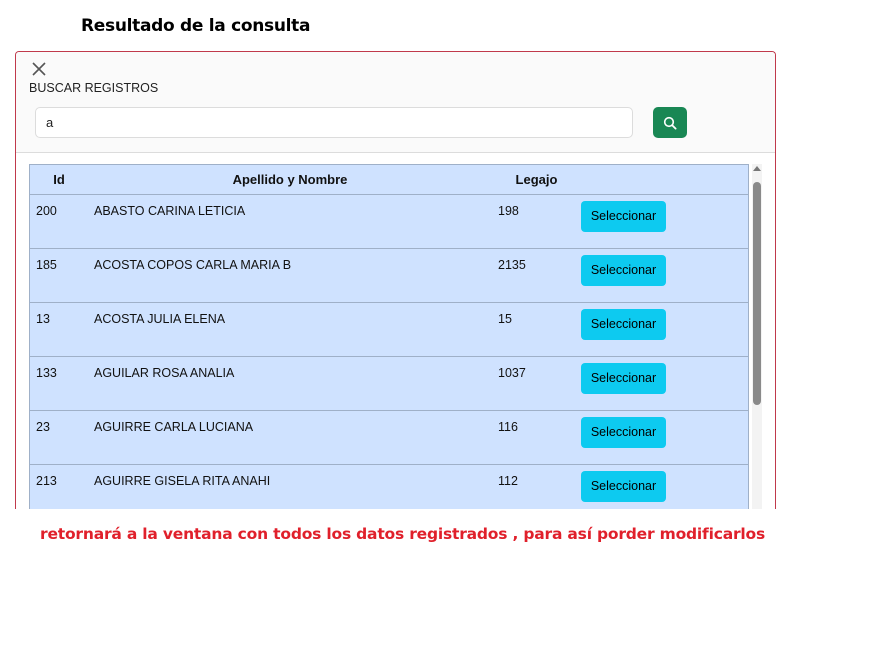 Image resolution: width=881 pixels, height=652 pixels. I want to click on search-button, so click(670, 122).